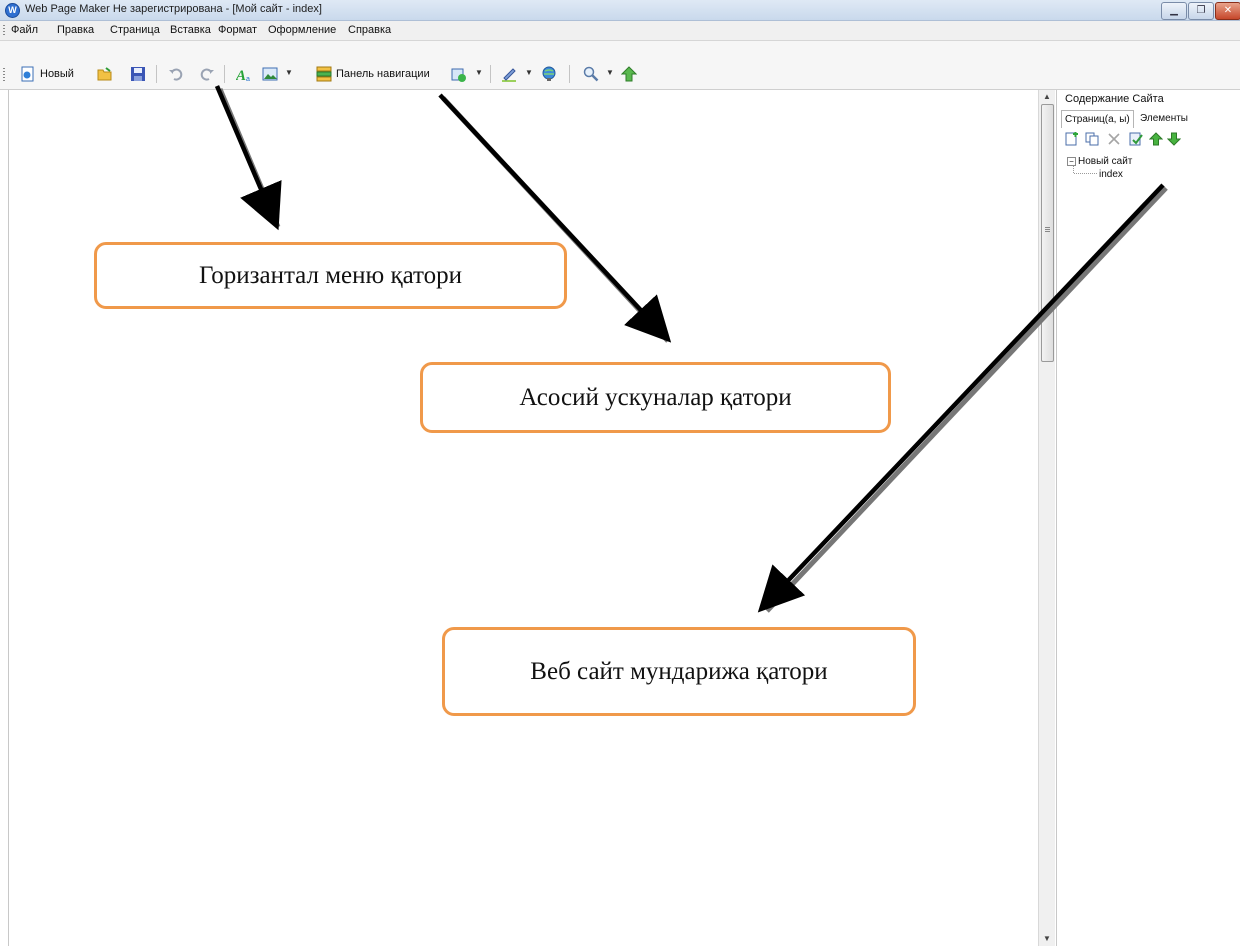  What do you see at coordinates (248, 158) in the screenshot?
I see `arrow-to-menu-callout` at bounding box center [248, 158].